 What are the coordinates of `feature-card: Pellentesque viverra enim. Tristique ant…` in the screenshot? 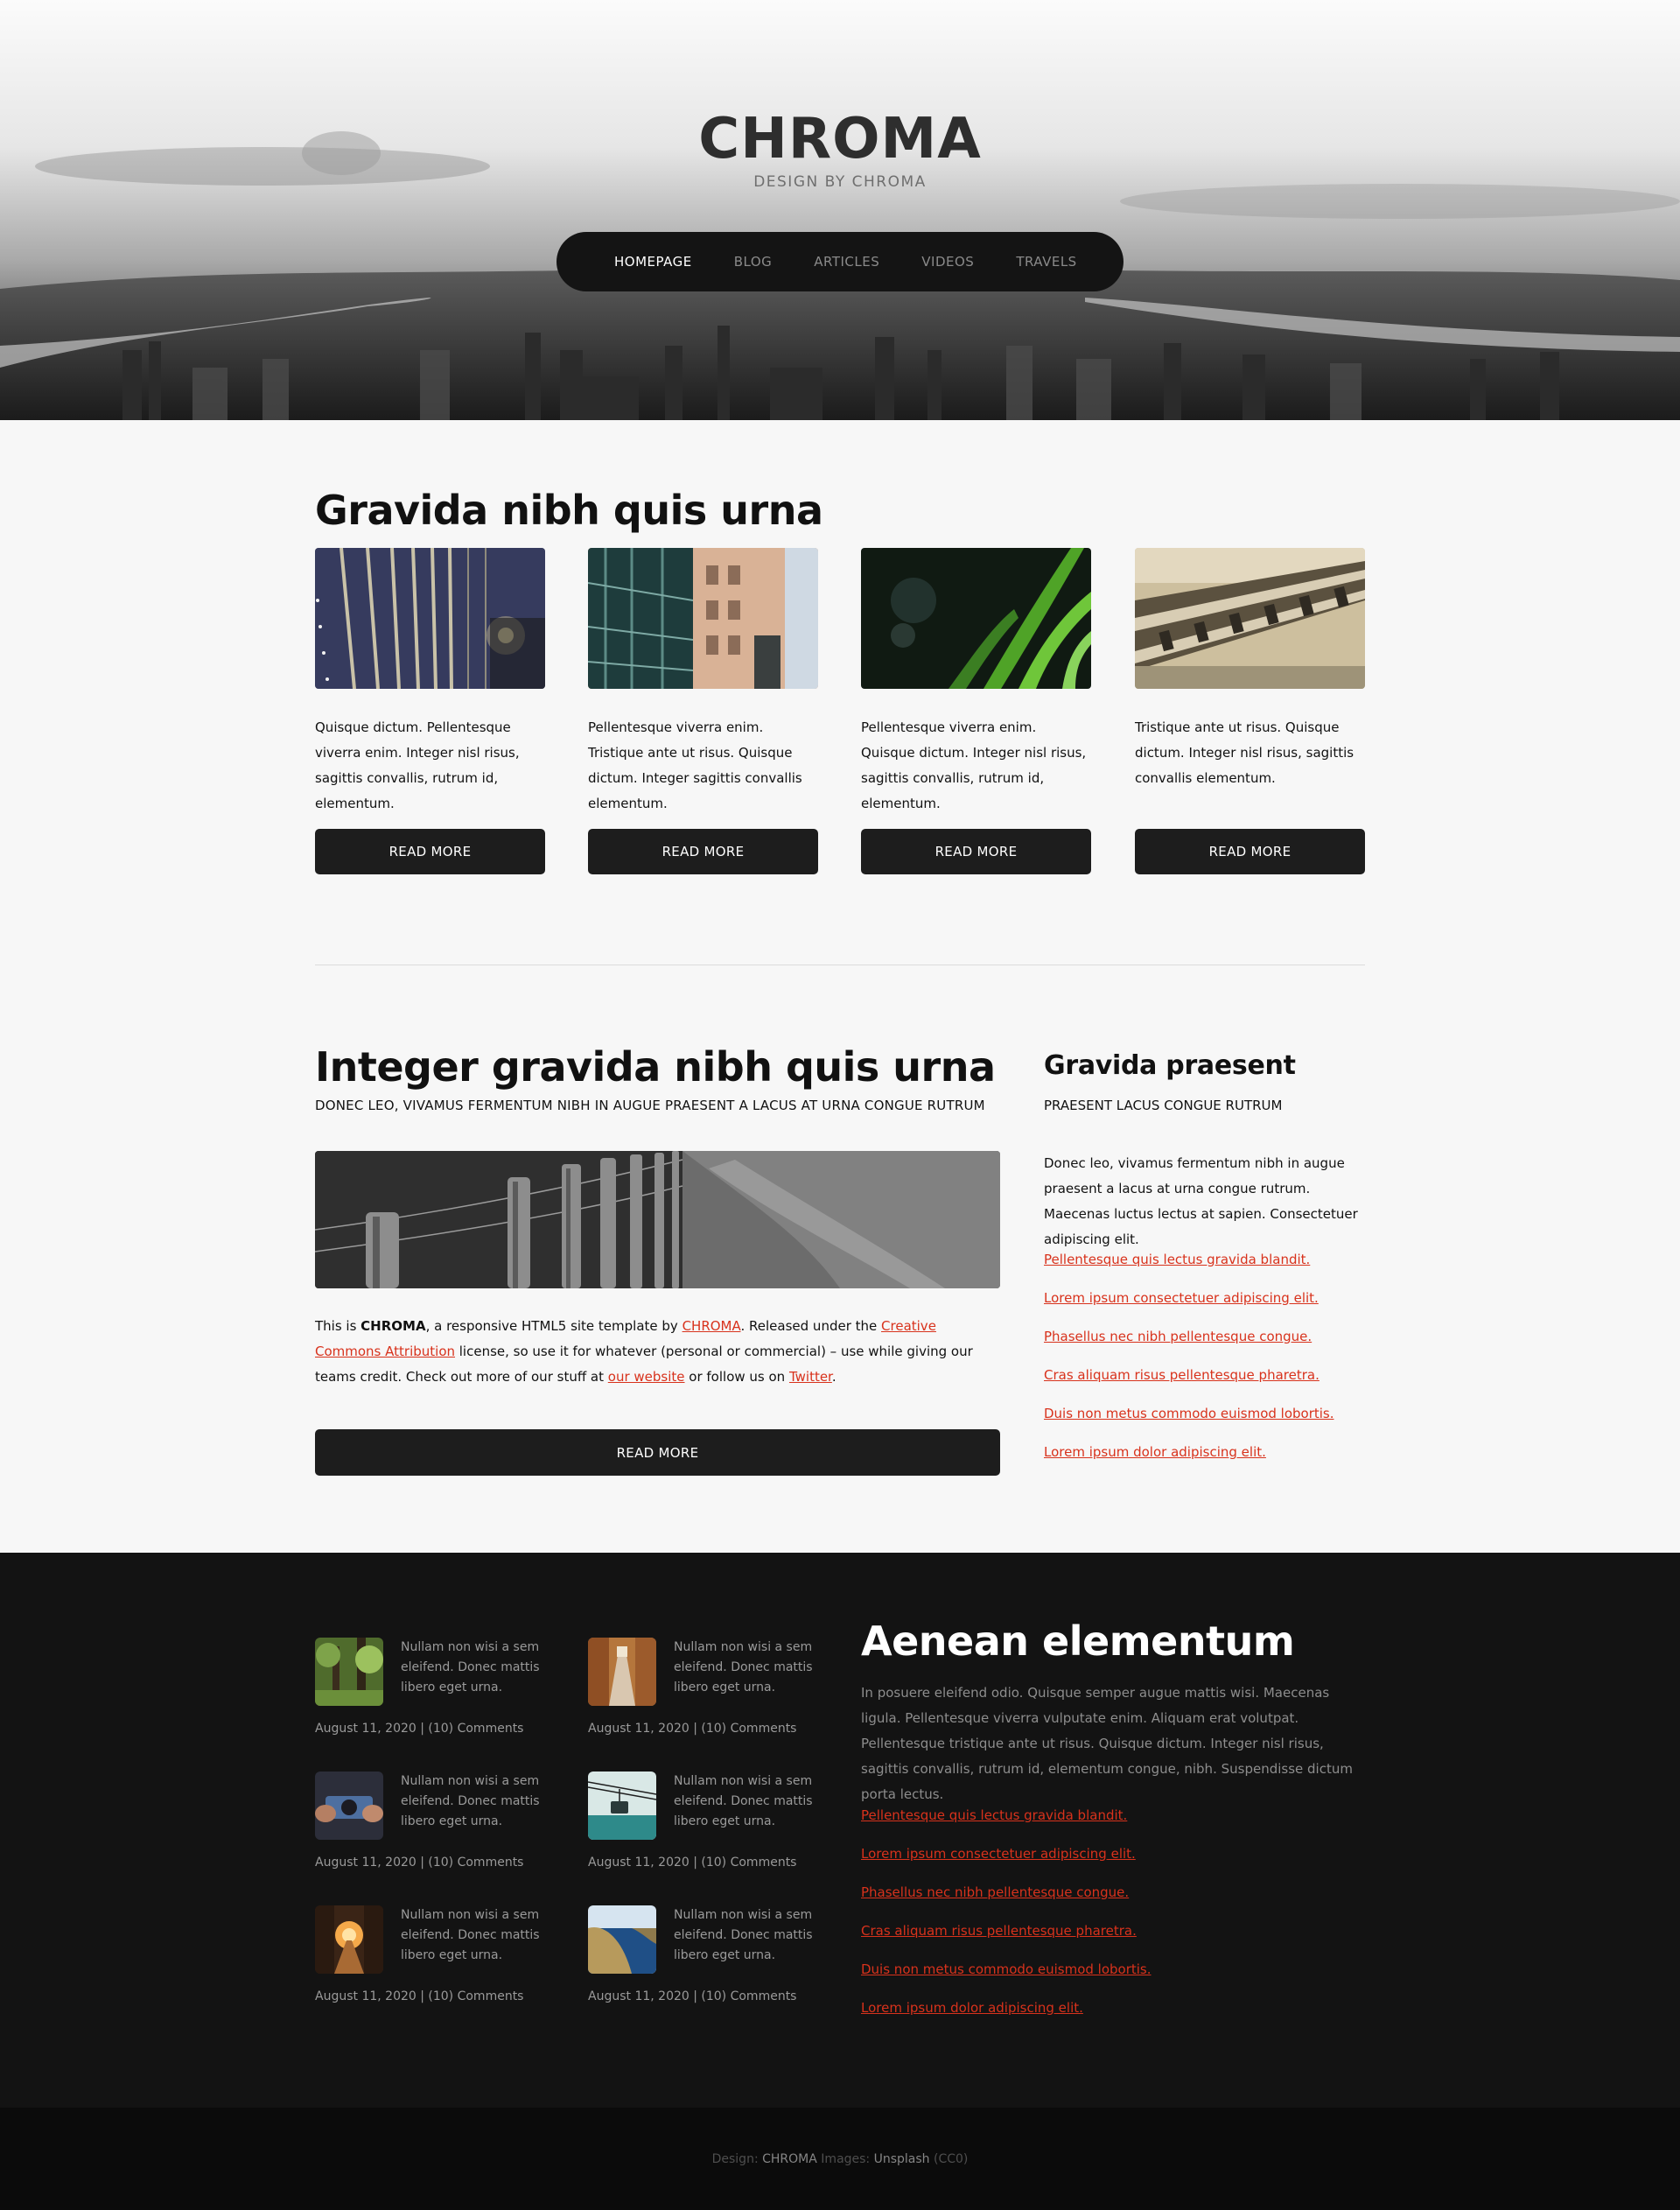 It's located at (703, 711).